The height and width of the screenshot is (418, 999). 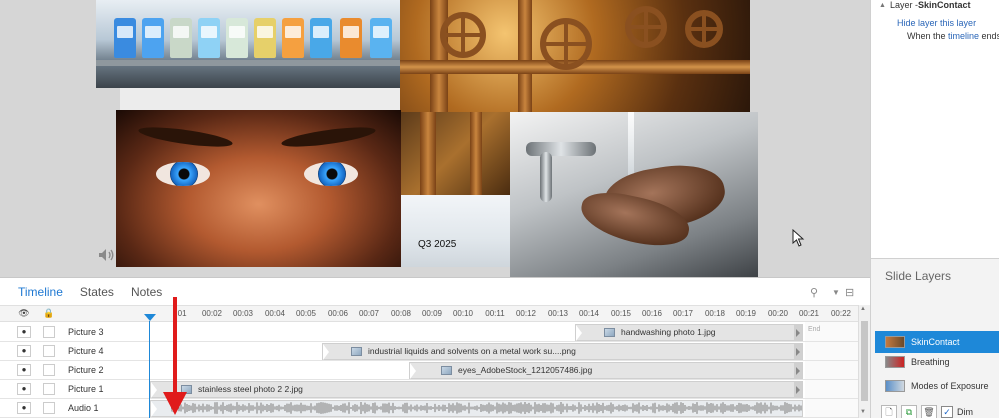 What do you see at coordinates (49, 314) in the screenshot?
I see `lock-icon: 🔒` at bounding box center [49, 314].